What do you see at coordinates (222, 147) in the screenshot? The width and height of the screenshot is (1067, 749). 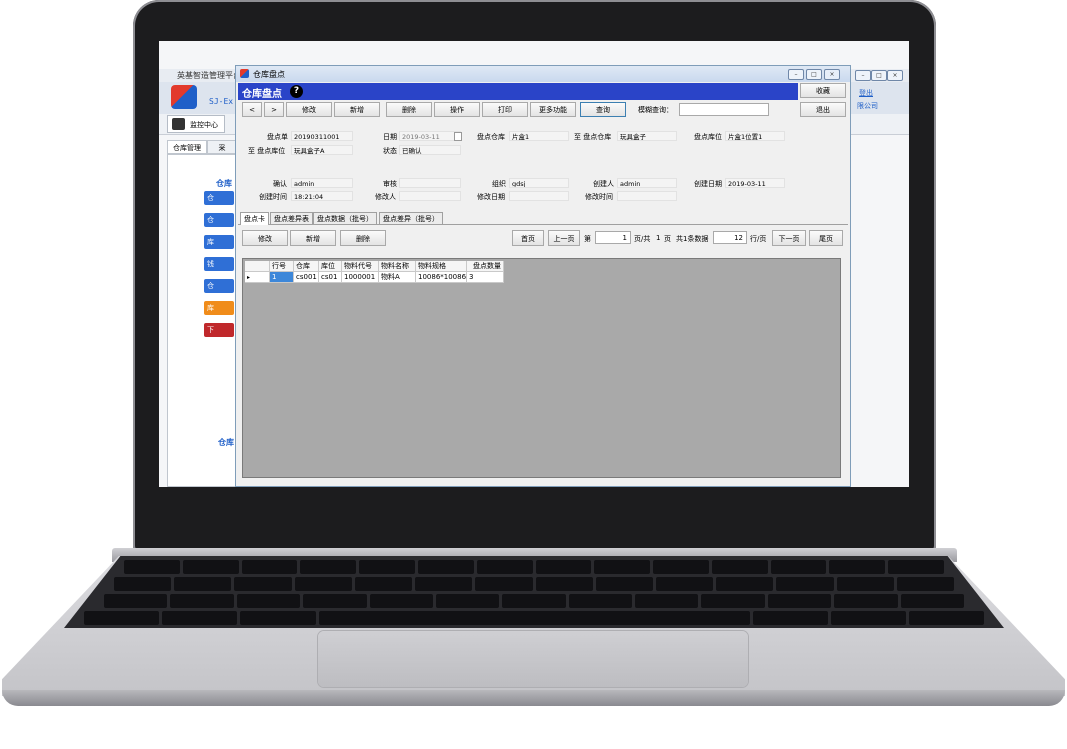 I see `purchase-tab: 采` at bounding box center [222, 147].